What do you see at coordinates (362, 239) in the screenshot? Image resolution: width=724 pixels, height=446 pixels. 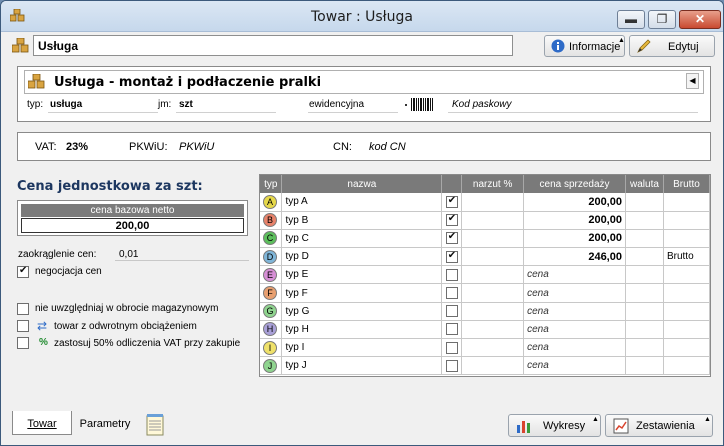 I see `row-name-cell: typ C` at bounding box center [362, 239].